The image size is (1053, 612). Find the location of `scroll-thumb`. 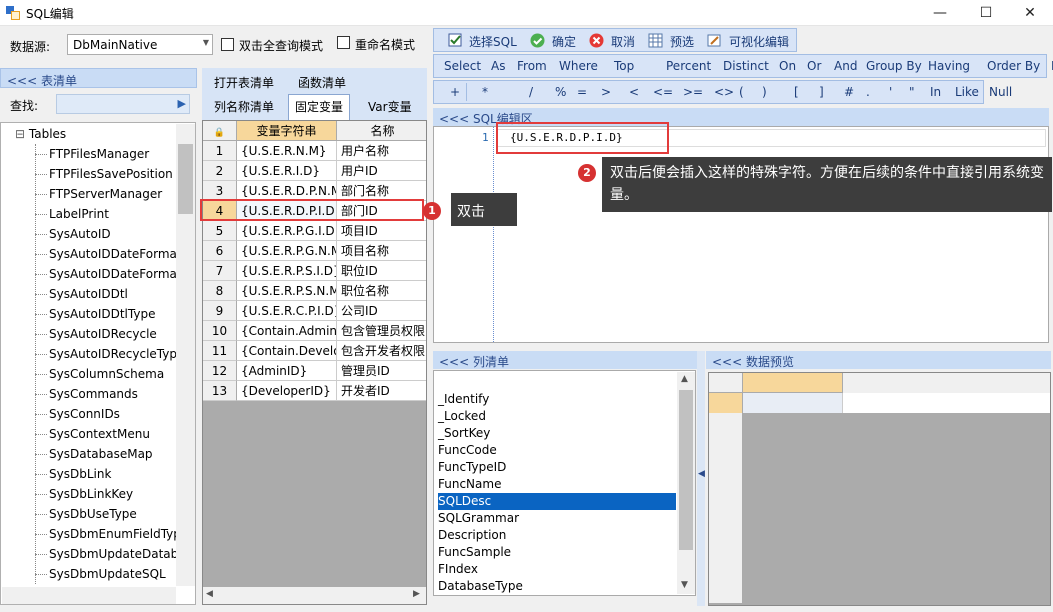

scroll-thumb is located at coordinates (686, 470).